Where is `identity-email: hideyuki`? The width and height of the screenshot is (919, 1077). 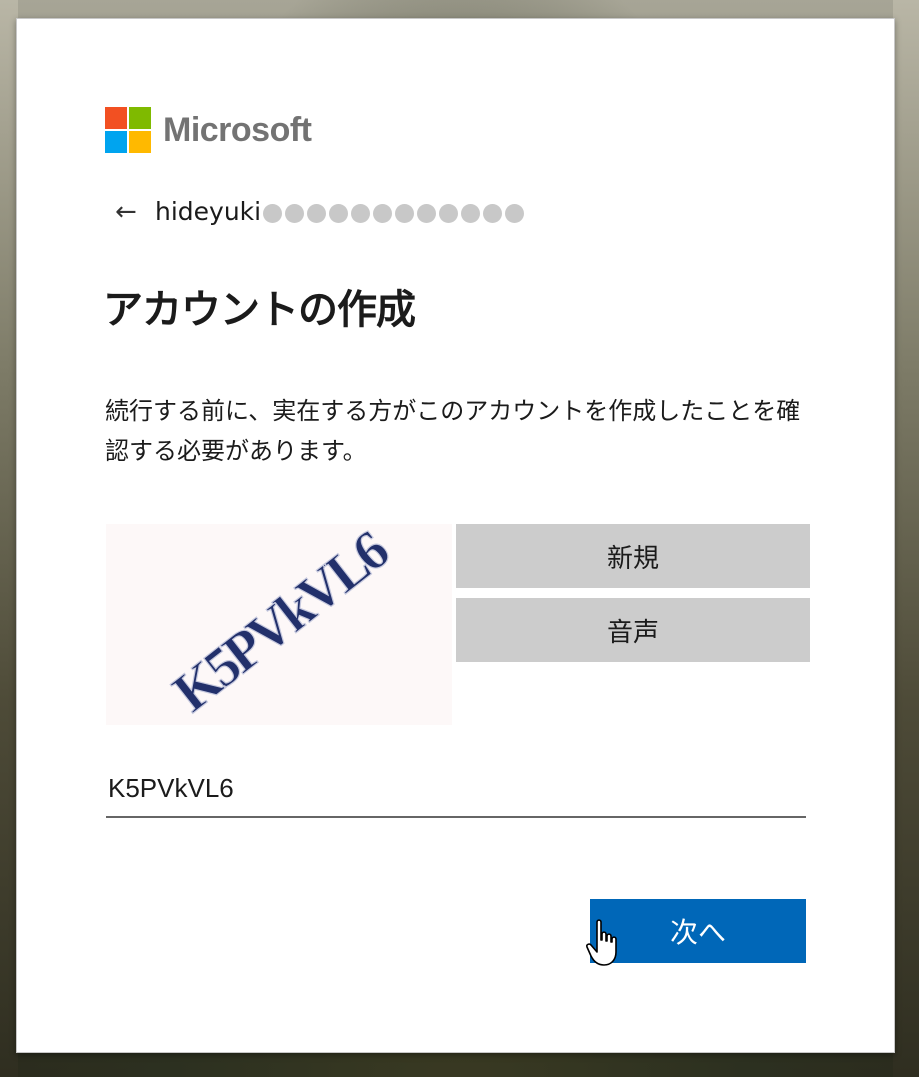
identity-email: hideyuki is located at coordinates (340, 211).